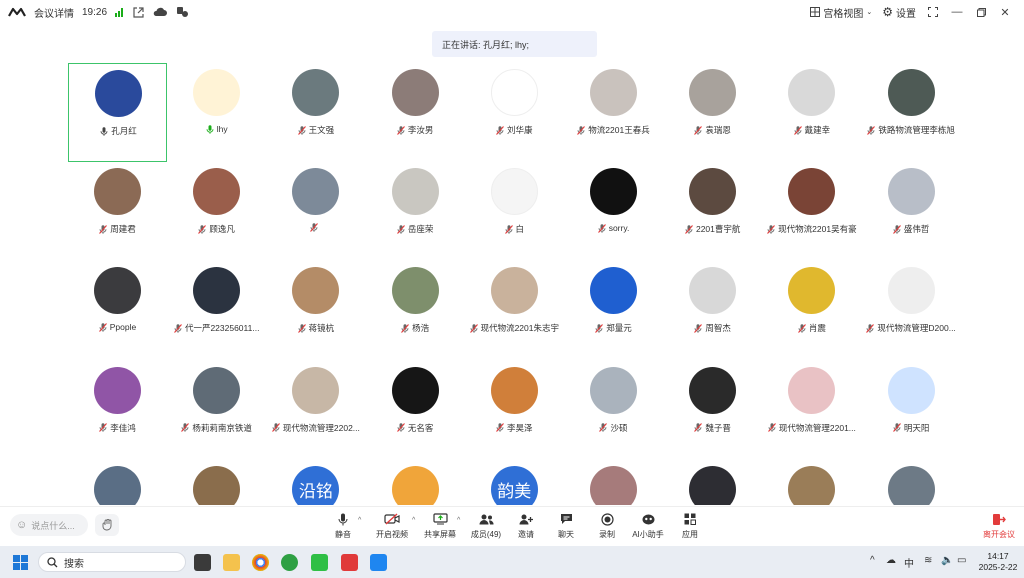  I want to click on tencent-meeting-taskbar-icon, so click(378, 562).